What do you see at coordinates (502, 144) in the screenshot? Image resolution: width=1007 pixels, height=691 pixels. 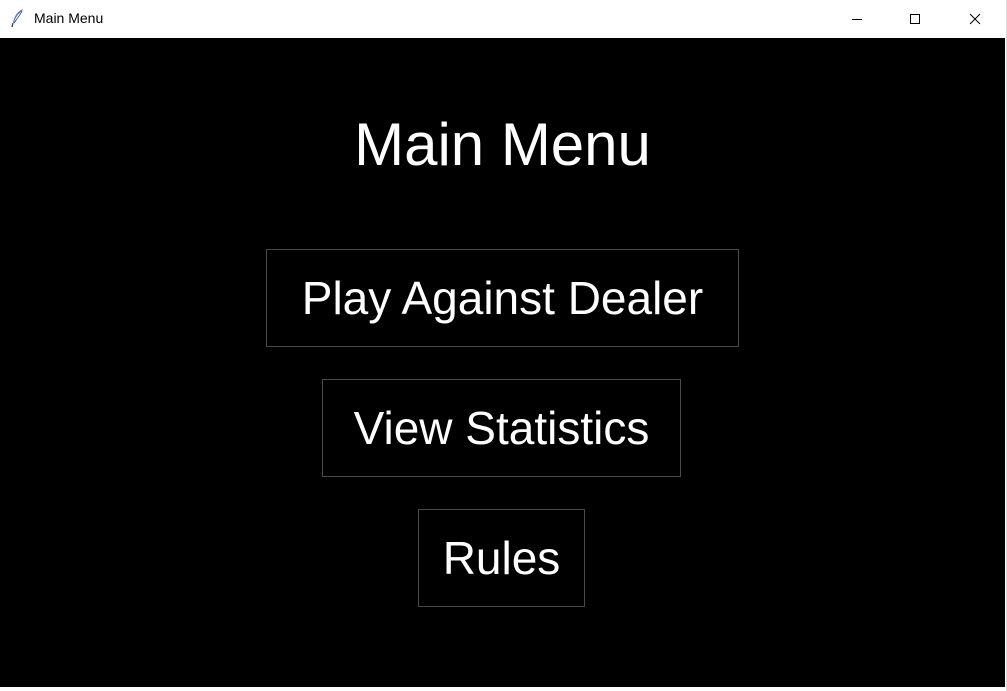 I see `page-title: Main Menu` at bounding box center [502, 144].